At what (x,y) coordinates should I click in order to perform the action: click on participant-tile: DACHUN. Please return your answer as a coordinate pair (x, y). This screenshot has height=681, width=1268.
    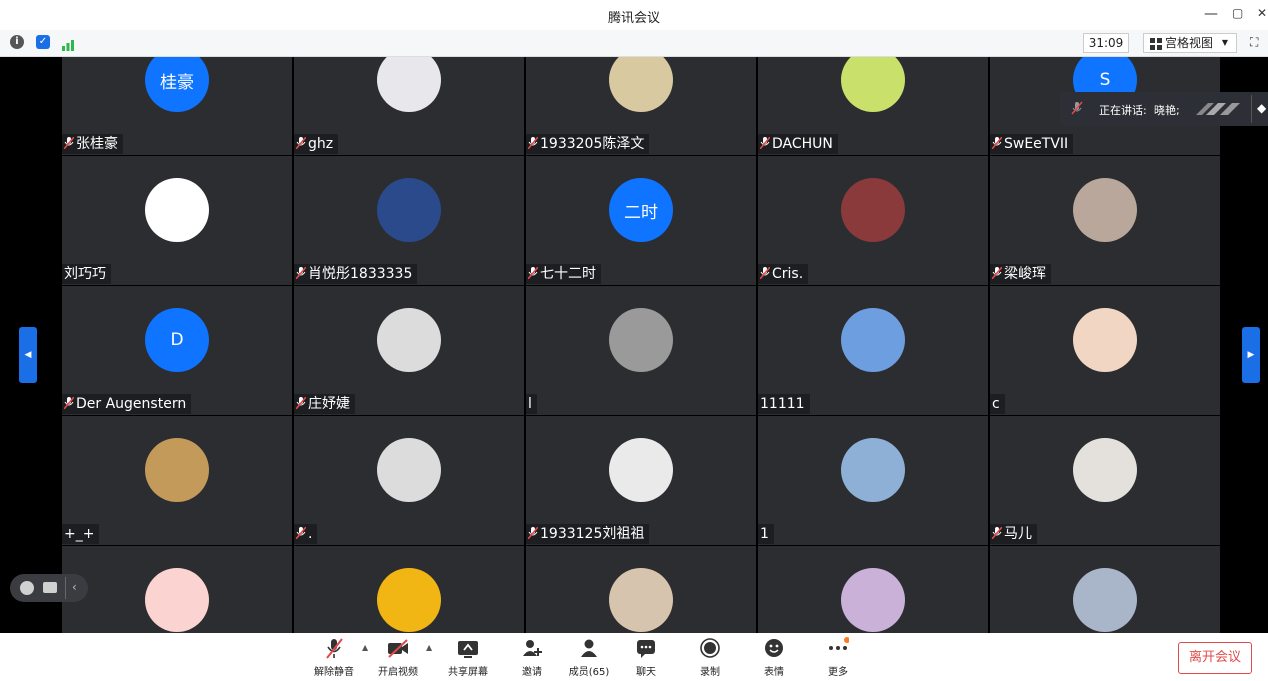
    Looking at the image, I should click on (873, 106).